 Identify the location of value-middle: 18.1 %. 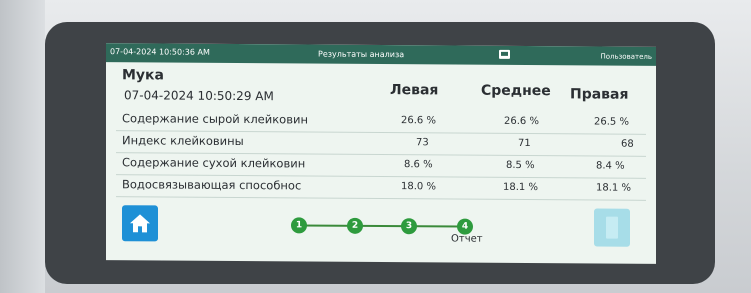
(520, 187).